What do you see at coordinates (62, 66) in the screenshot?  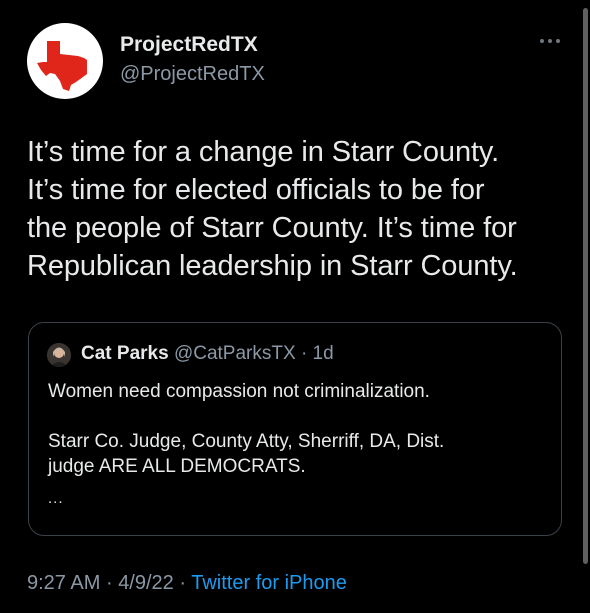 I see `texas-map-icon` at bounding box center [62, 66].